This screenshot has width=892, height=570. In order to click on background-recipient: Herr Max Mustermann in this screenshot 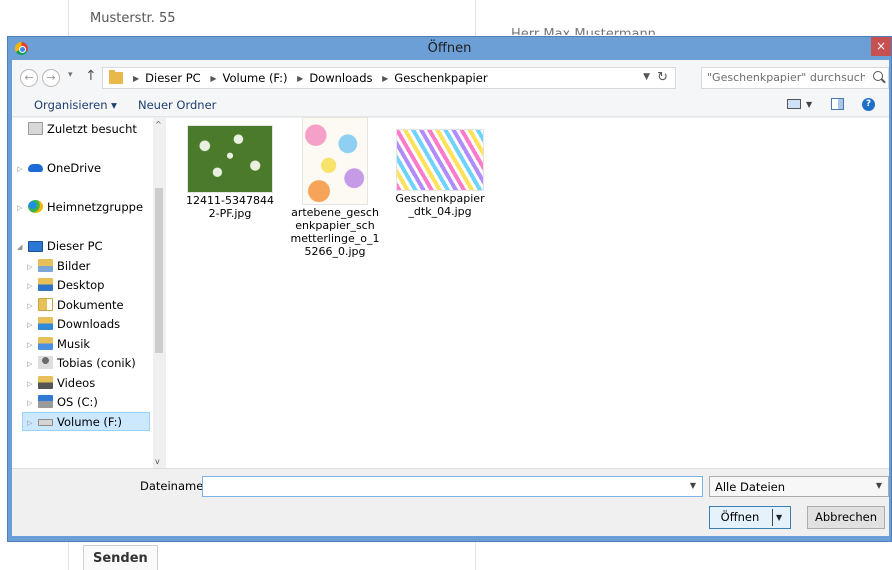, I will do `click(583, 31)`.